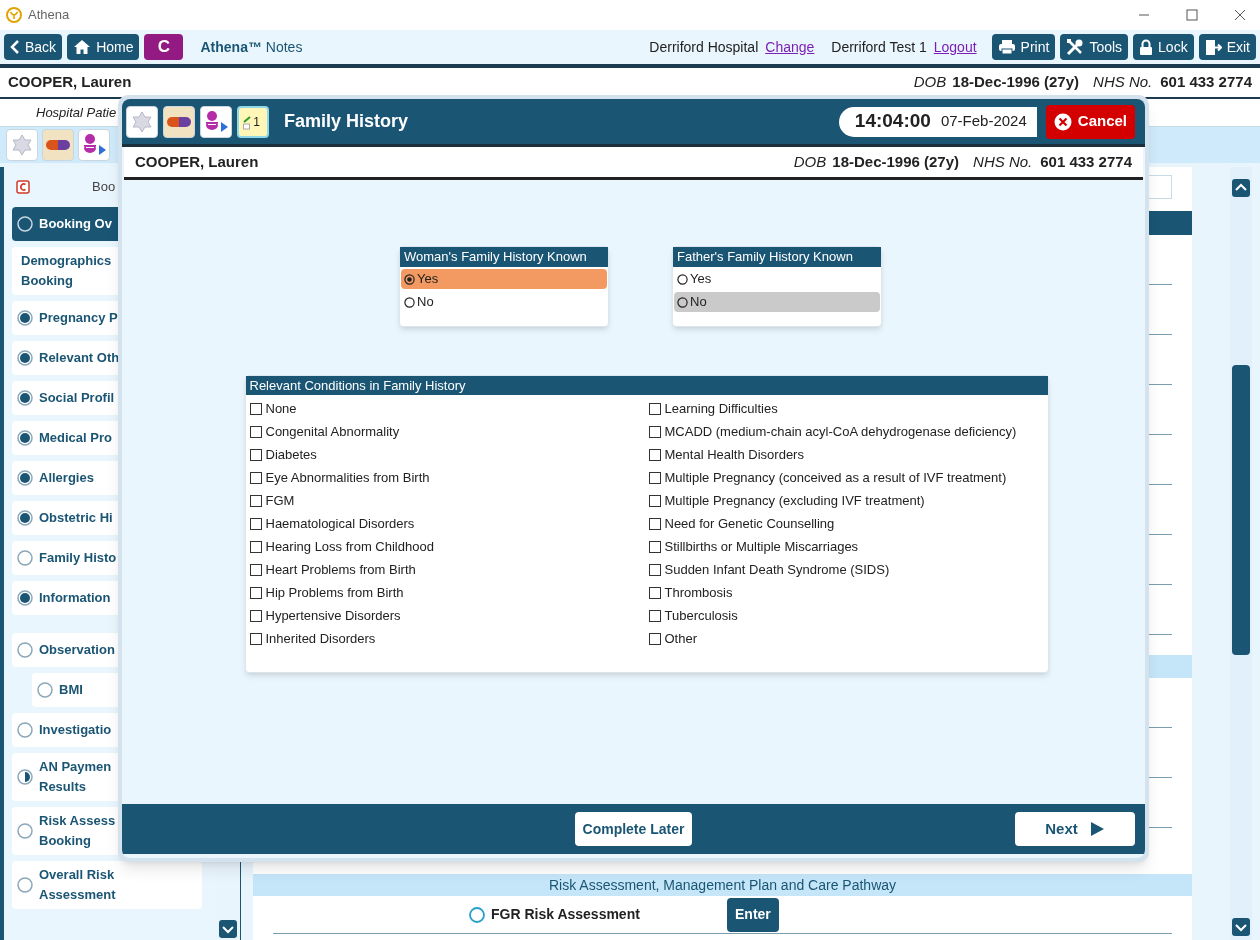 This screenshot has width=1260, height=940. What do you see at coordinates (896, 161) in the screenshot?
I see `dob-value: 18-Dec-1996 (27y)` at bounding box center [896, 161].